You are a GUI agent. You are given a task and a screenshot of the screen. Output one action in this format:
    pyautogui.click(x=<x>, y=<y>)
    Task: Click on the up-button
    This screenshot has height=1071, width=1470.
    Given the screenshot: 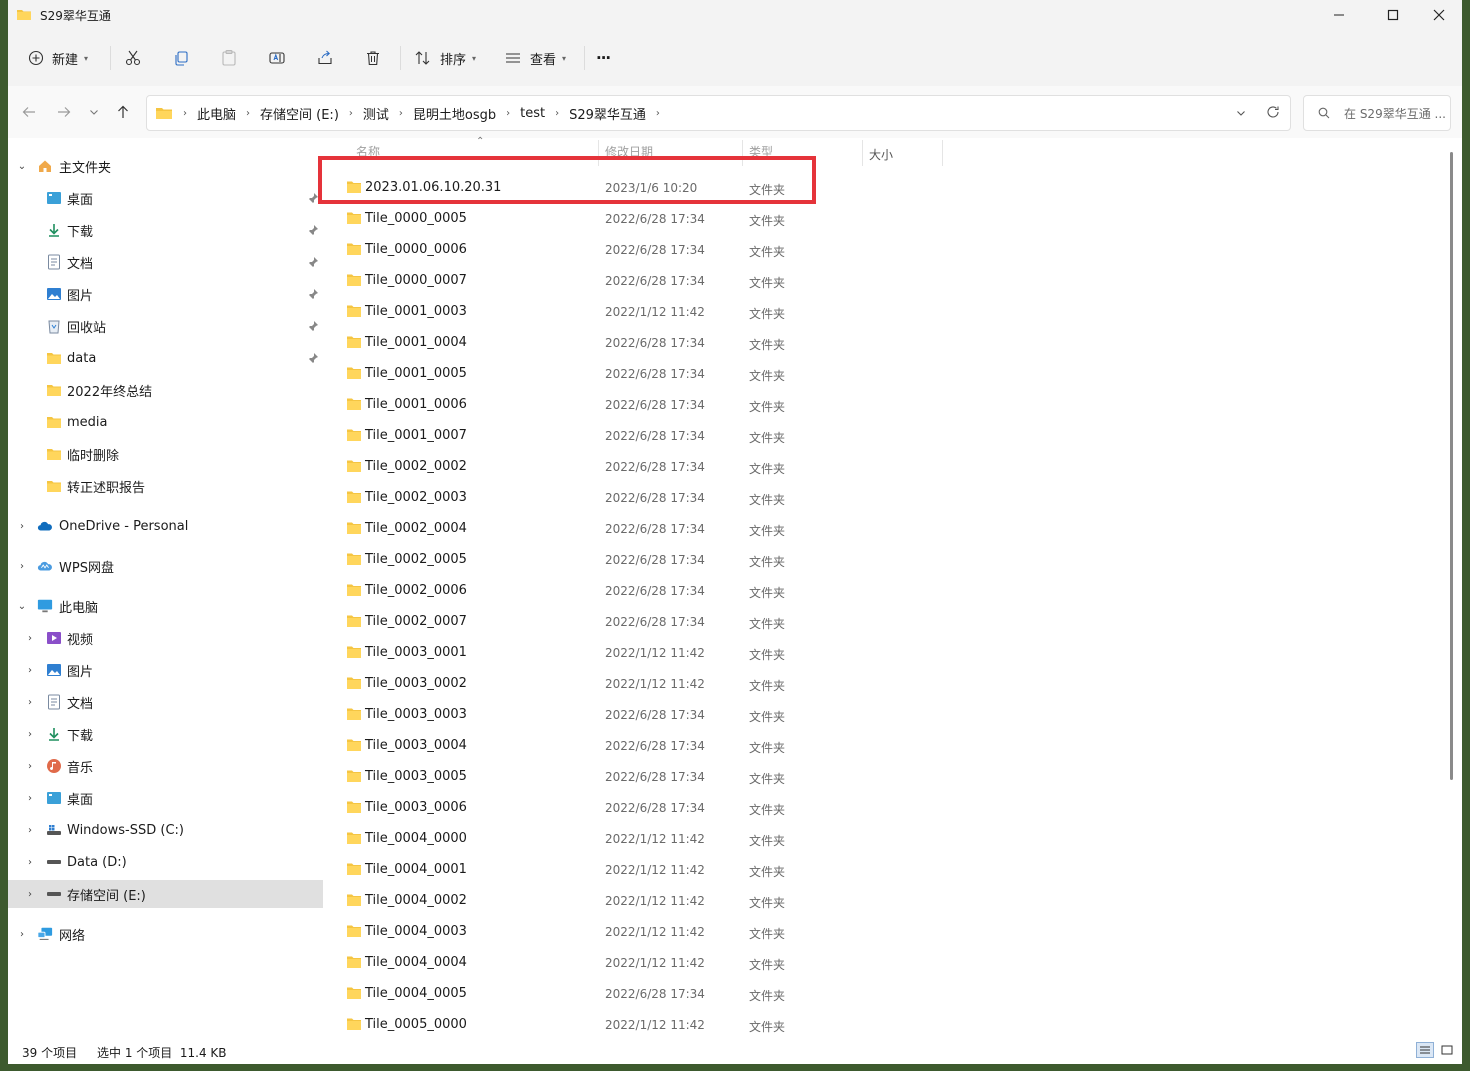 What is the action you would take?
    pyautogui.click(x=123, y=112)
    